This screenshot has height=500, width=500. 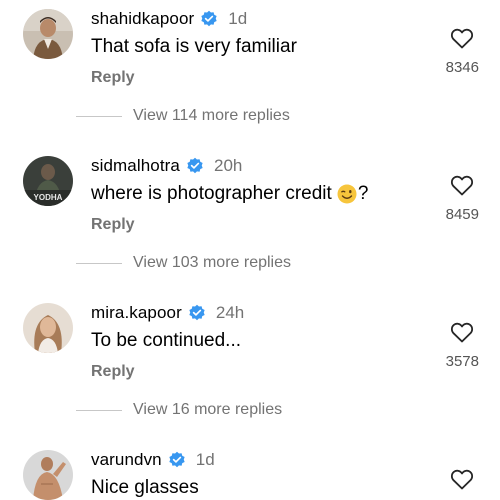 What do you see at coordinates (230, 312) in the screenshot?
I see `timestamp: 24h` at bounding box center [230, 312].